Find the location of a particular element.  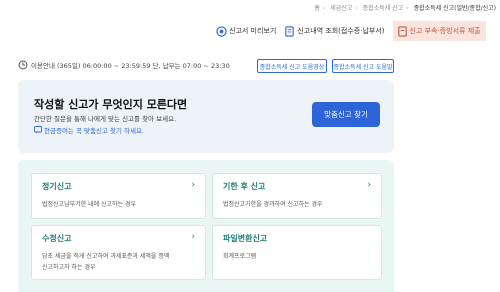

attachment-icon is located at coordinates (402, 31).